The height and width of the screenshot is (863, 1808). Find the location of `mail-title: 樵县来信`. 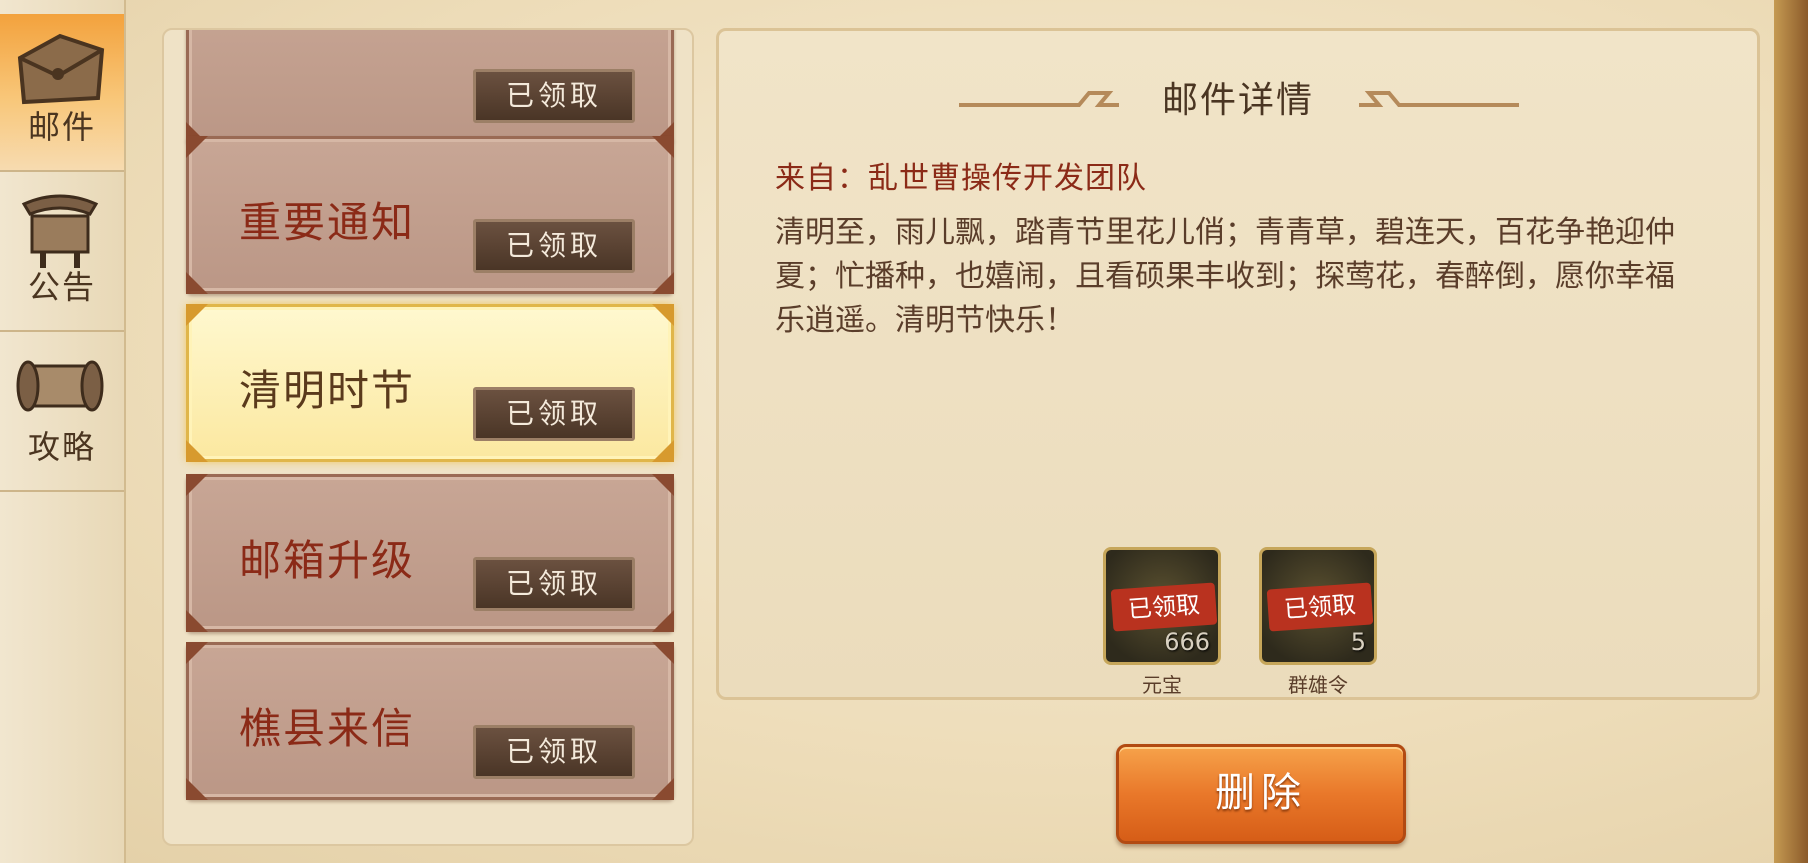

mail-title: 樵县来信 is located at coordinates (327, 728).